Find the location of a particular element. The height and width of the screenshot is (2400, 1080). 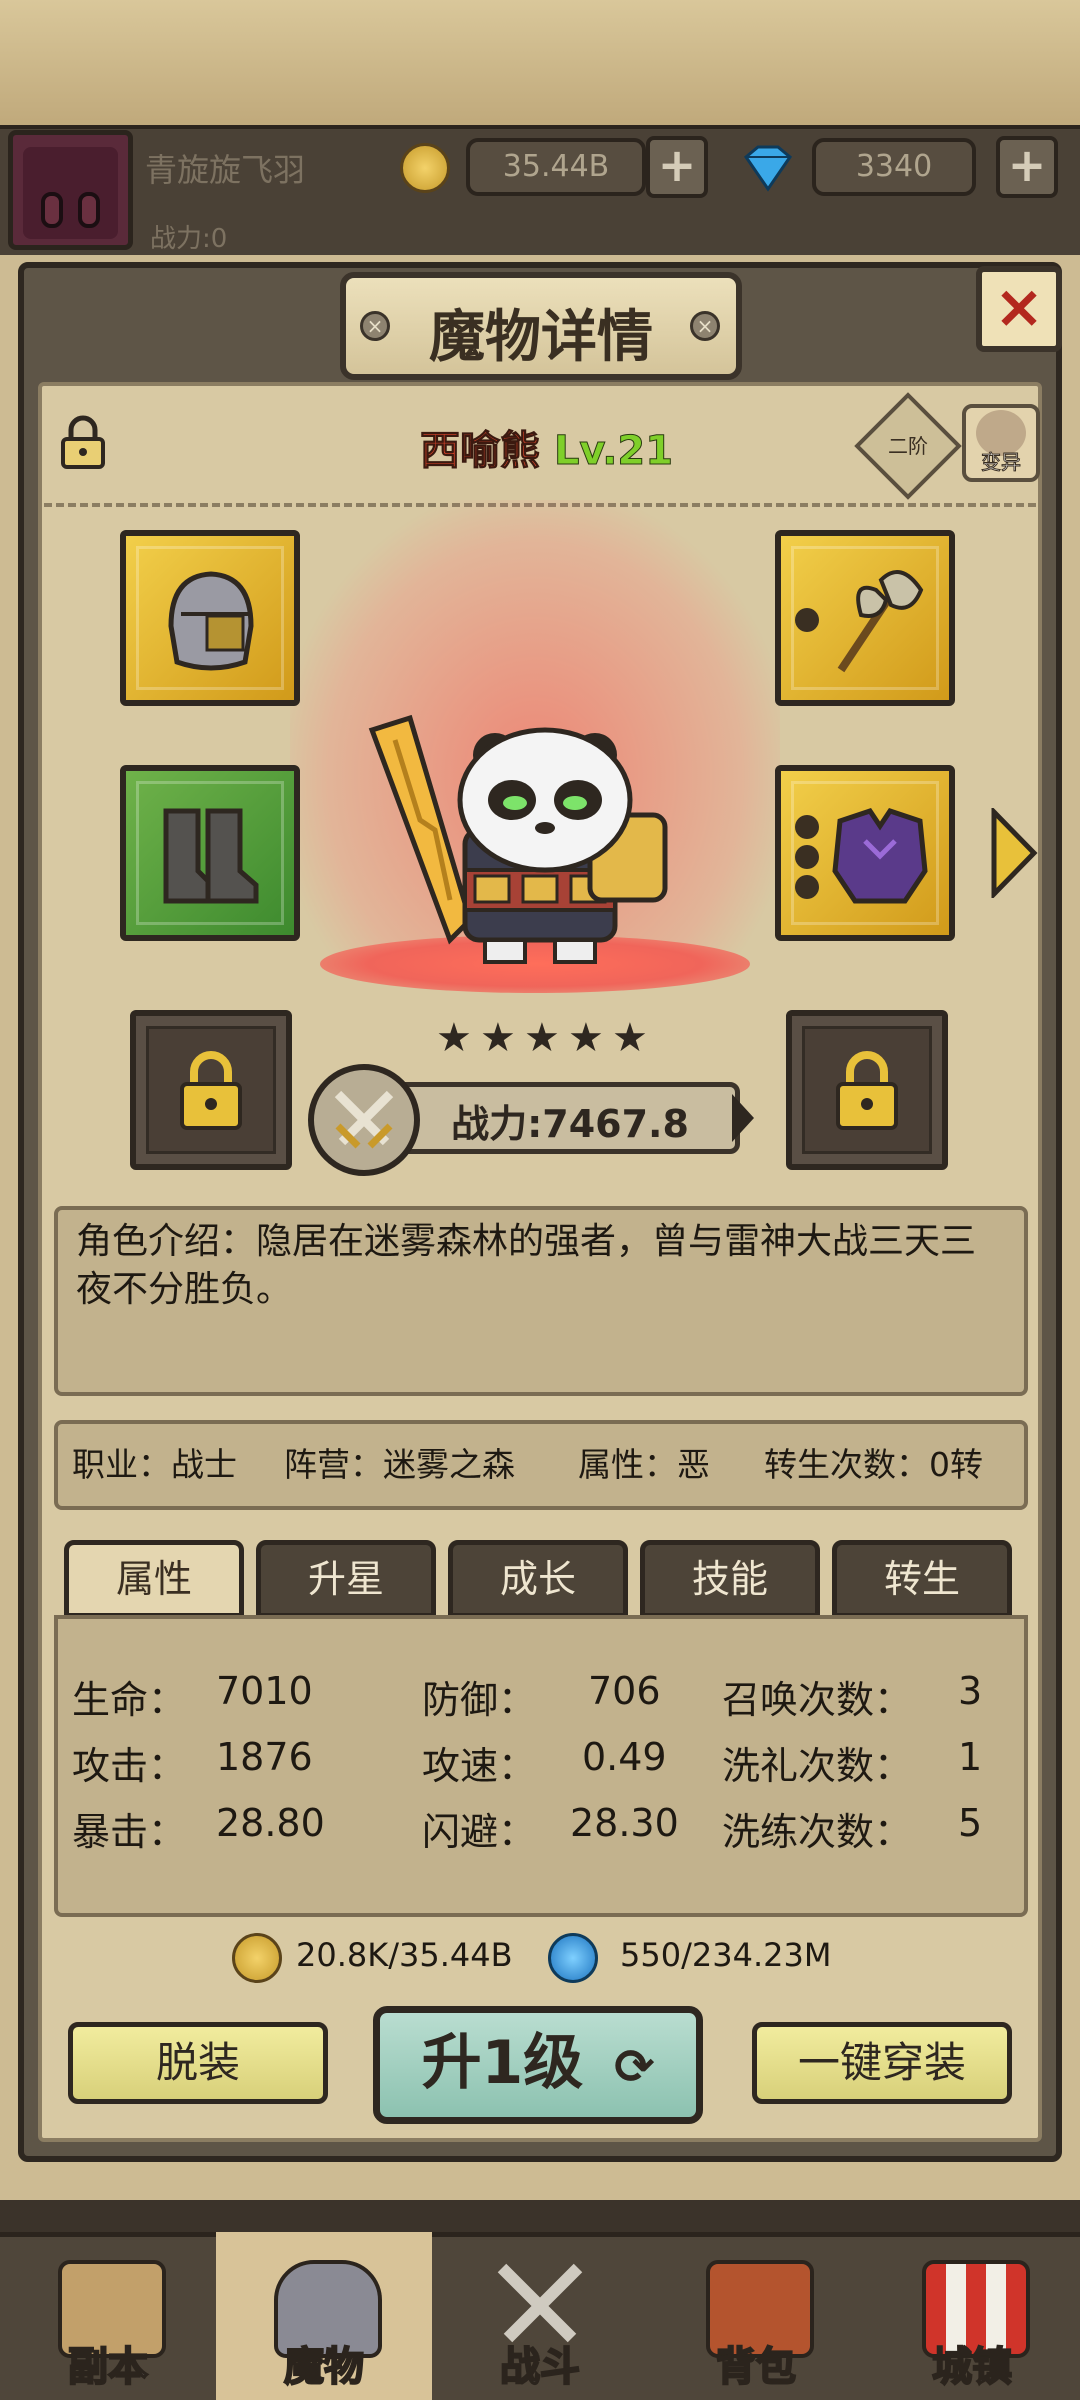

lock-icon is located at coordinates (83, 443).